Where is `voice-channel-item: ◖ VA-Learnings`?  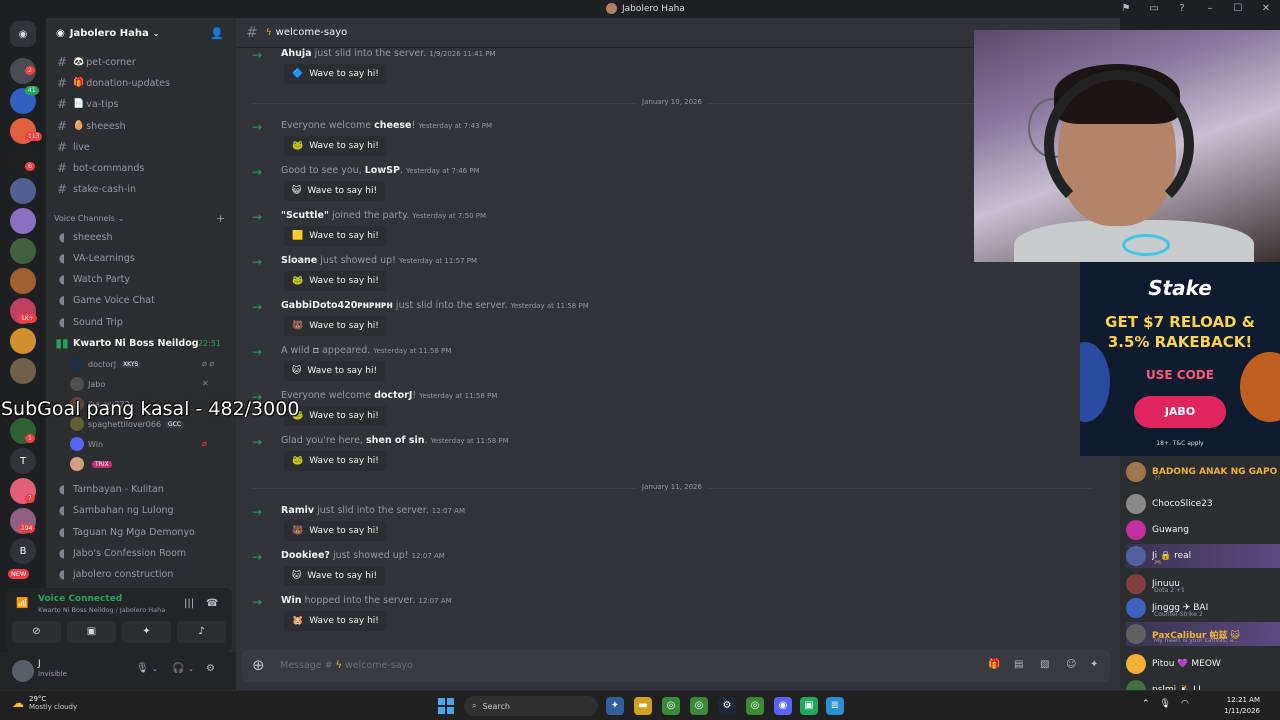
voice-channel-item: ◖ VA-Learnings is located at coordinates (141, 258).